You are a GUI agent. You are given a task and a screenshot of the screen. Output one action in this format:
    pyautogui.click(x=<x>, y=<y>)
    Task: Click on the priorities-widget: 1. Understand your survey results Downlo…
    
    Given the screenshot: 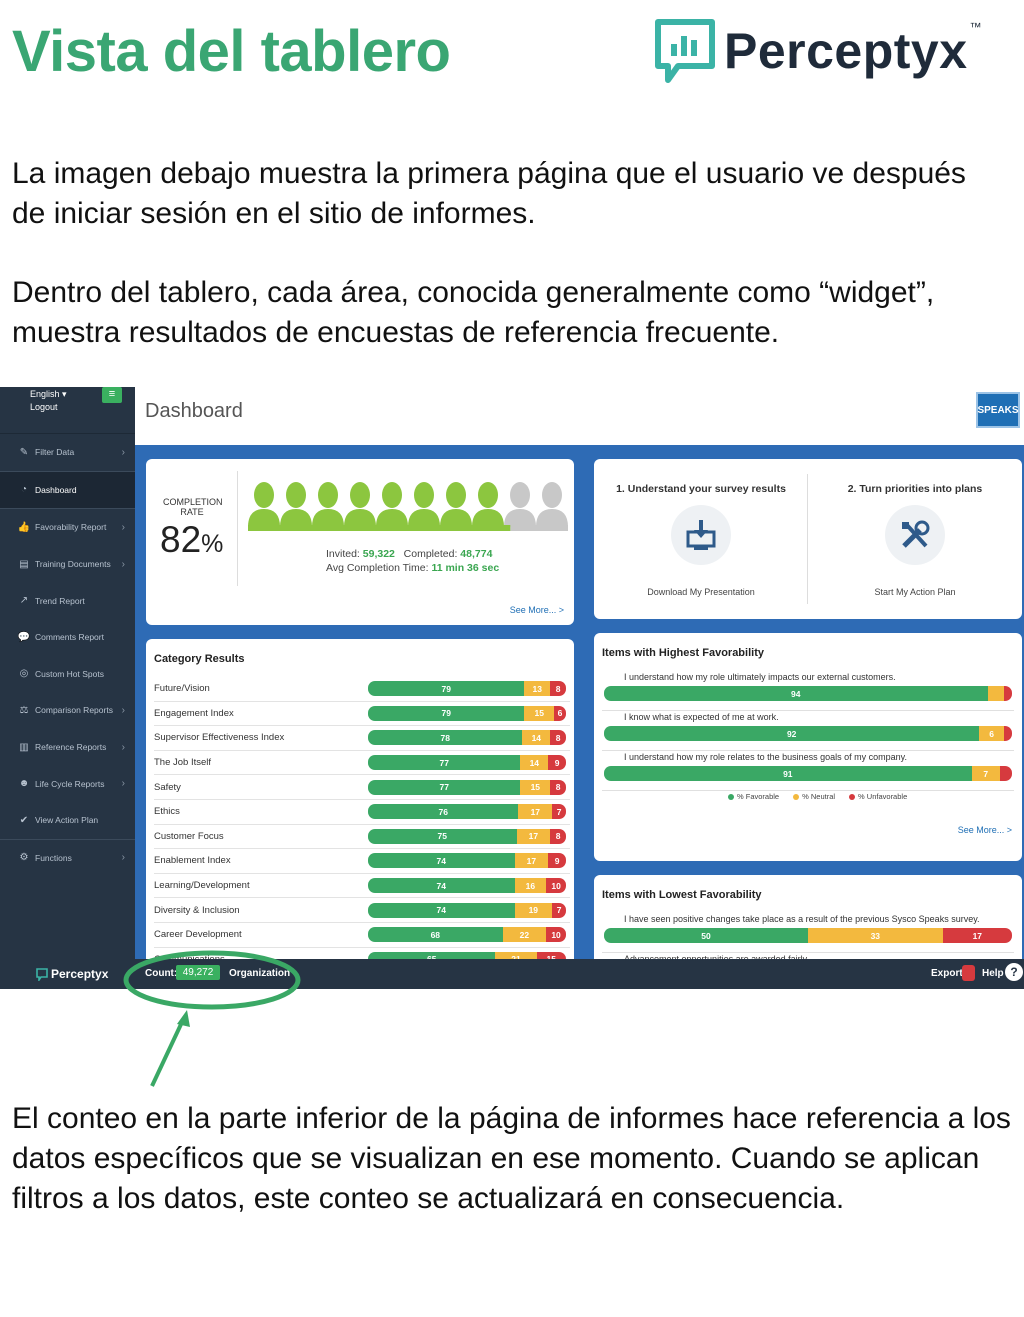 What is the action you would take?
    pyautogui.click(x=808, y=539)
    